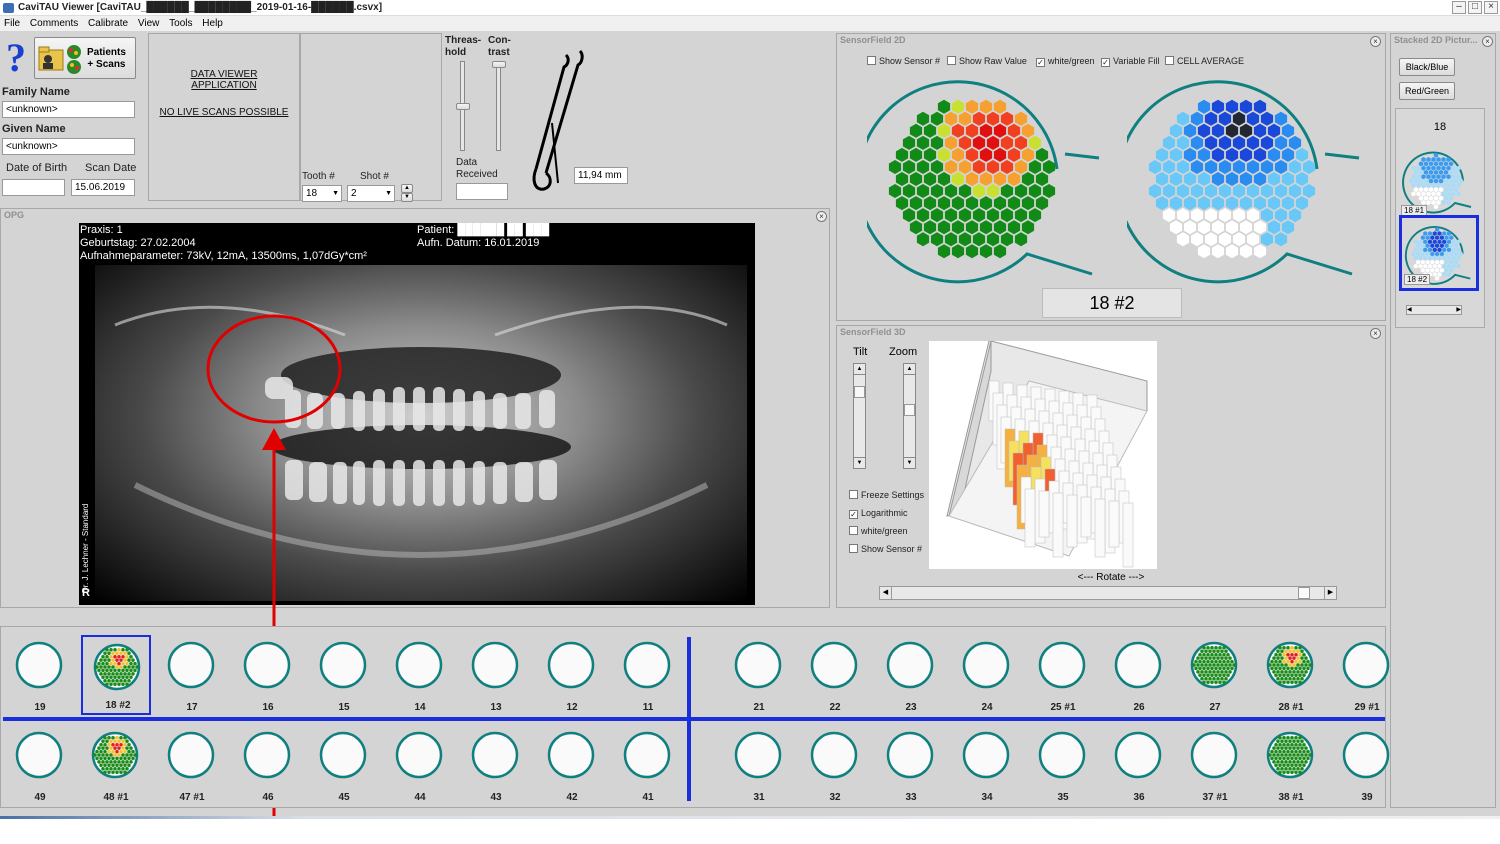 Image resolution: width=1500 pixels, height=844 pixels. What do you see at coordinates (1065, 61) in the screenshot?
I see `white-green-checkbox: ✓ white/green` at bounding box center [1065, 61].